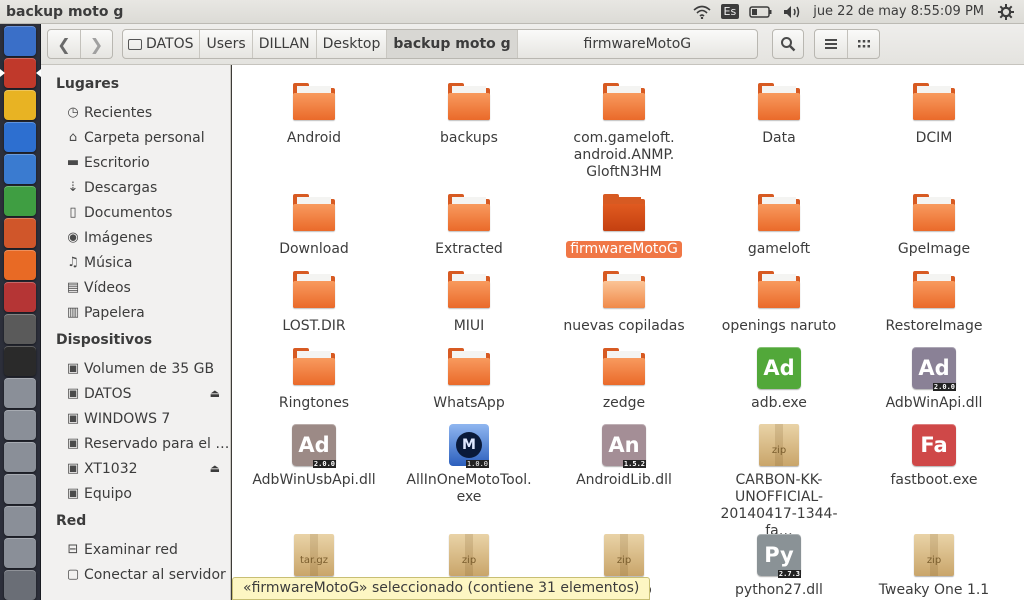 Image resolution: width=1024 pixels, height=600 pixels. What do you see at coordinates (779, 377) in the screenshot?
I see `file-item: Ad adb.exe` at bounding box center [779, 377].